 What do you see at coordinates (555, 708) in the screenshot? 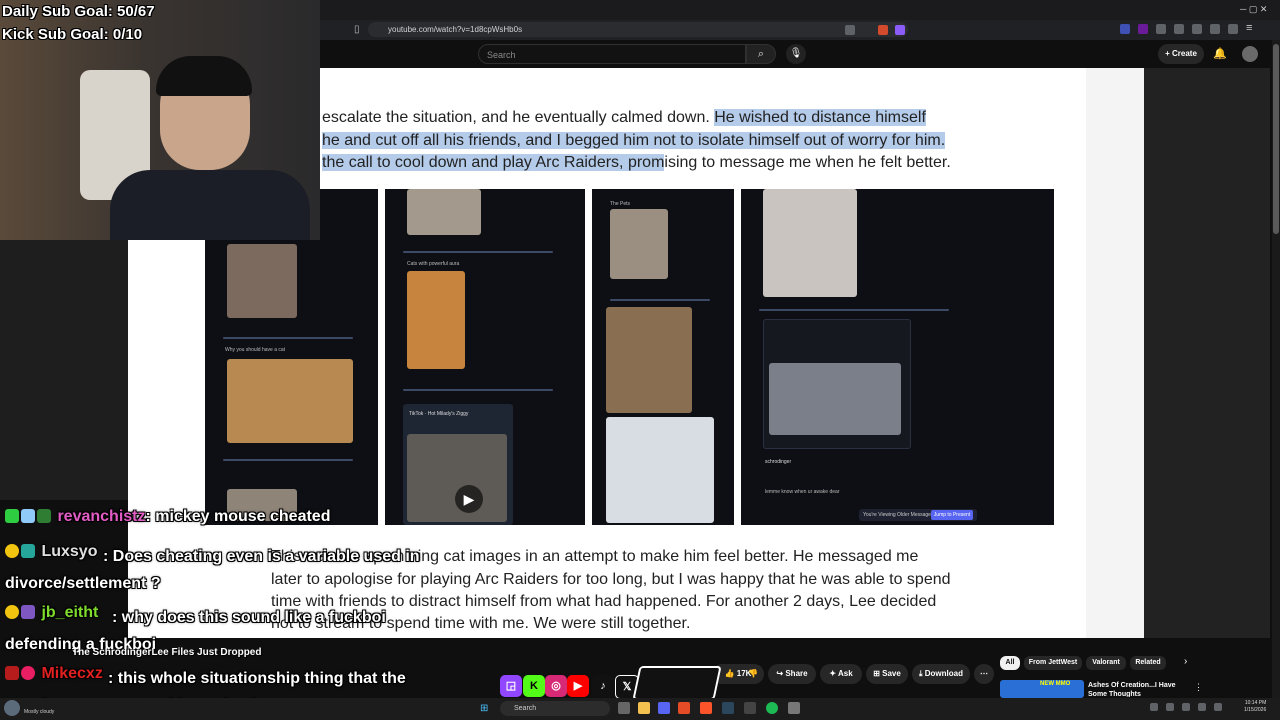
I see `taskbar-search: Search` at bounding box center [555, 708].